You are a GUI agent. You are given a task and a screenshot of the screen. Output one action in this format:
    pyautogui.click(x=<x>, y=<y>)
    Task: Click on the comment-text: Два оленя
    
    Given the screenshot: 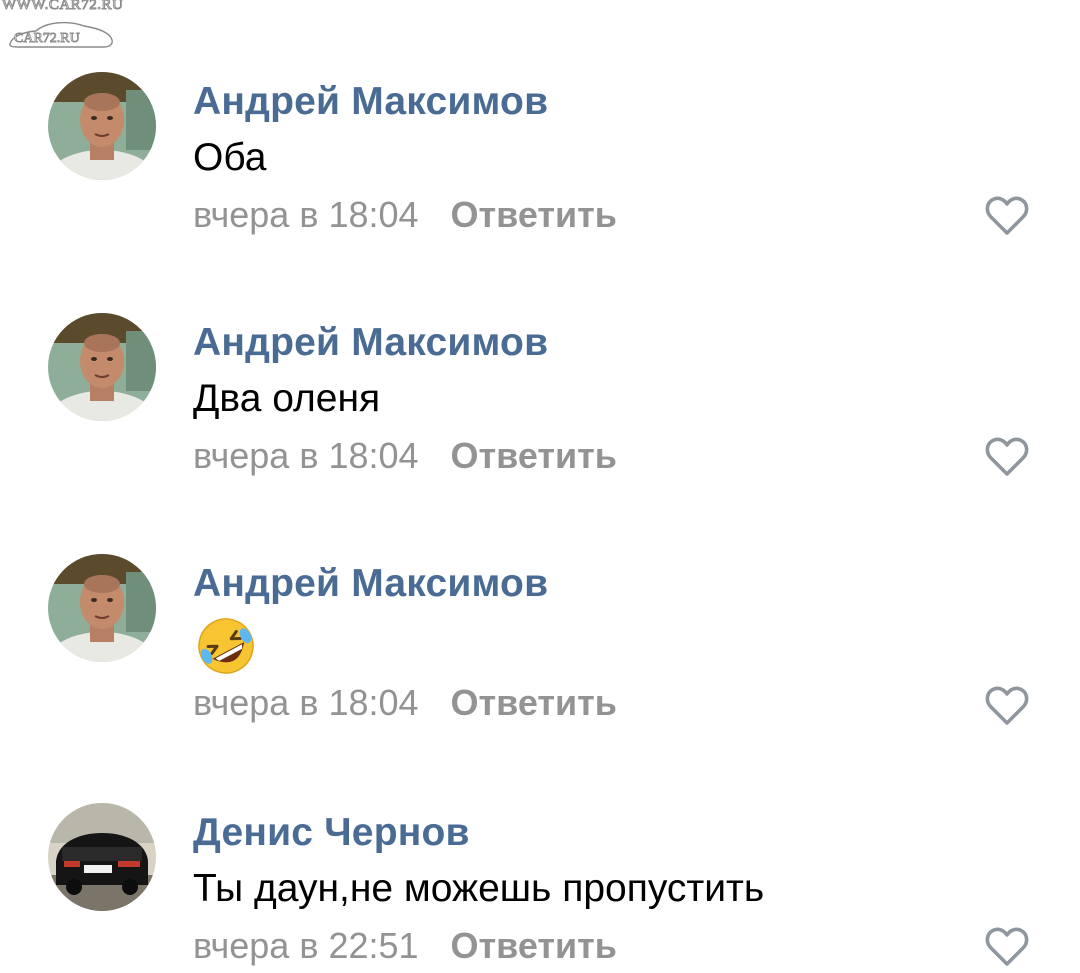 What is the action you would take?
    pyautogui.click(x=287, y=398)
    